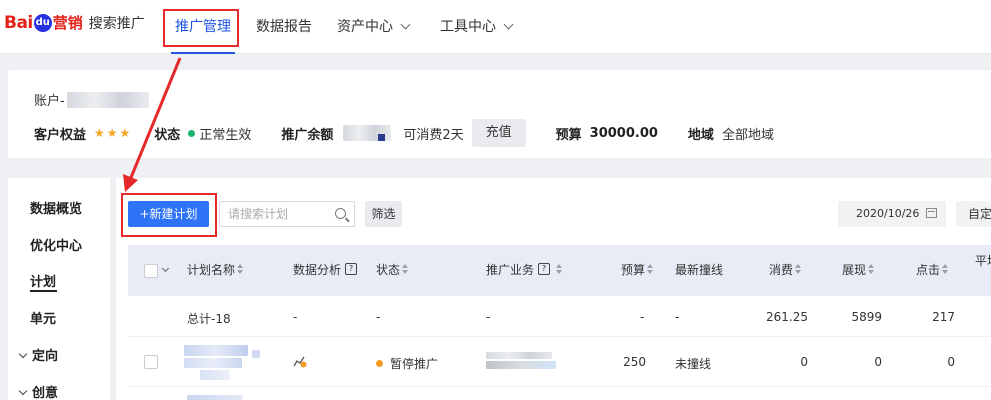 The image size is (991, 400). Describe the element at coordinates (45, 393) in the screenshot. I see `sidebar-item-label: 创意` at that location.